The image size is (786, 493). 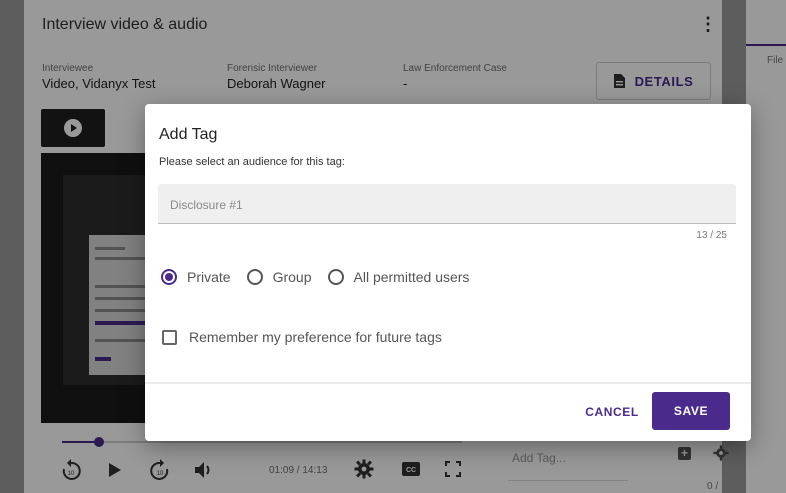 I want to click on remember-label: Remember my preference for future tags, so click(x=315, y=337).